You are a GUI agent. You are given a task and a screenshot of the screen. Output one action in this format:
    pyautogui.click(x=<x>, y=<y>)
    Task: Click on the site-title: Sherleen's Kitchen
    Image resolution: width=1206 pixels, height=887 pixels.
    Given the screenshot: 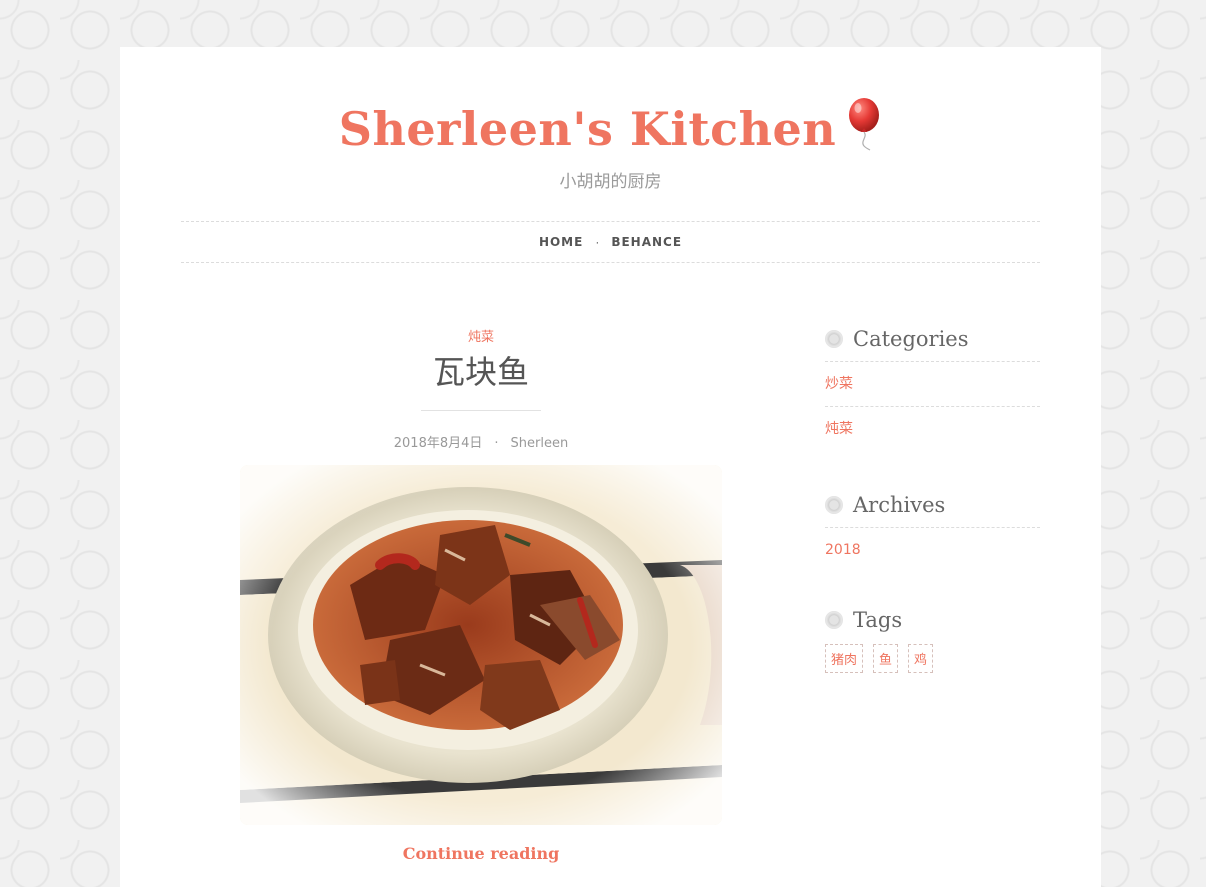 What is the action you would take?
    pyautogui.click(x=610, y=127)
    